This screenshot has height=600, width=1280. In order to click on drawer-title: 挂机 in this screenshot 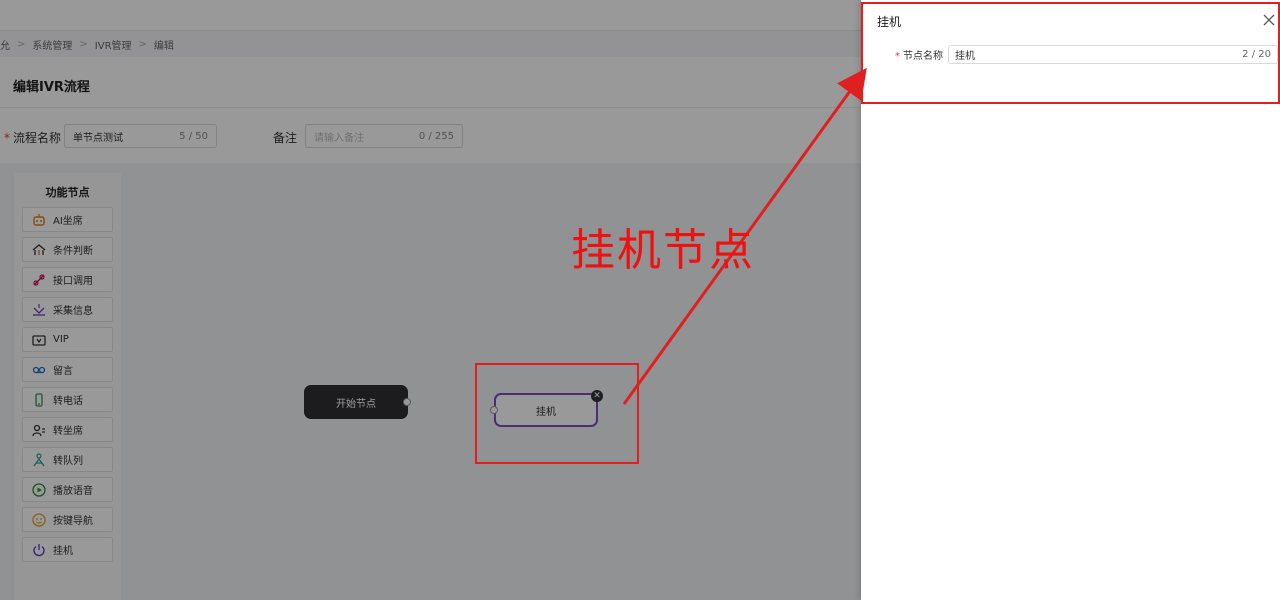, I will do `click(889, 22)`.